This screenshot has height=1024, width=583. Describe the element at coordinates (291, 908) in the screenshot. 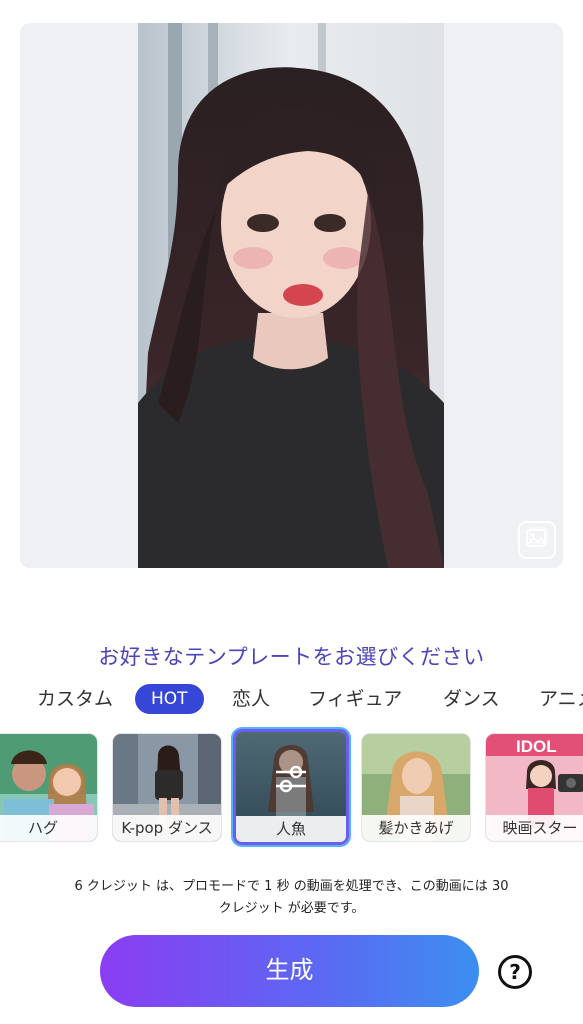

I see `credit-info-line-2: クレジット が必要です。` at that location.